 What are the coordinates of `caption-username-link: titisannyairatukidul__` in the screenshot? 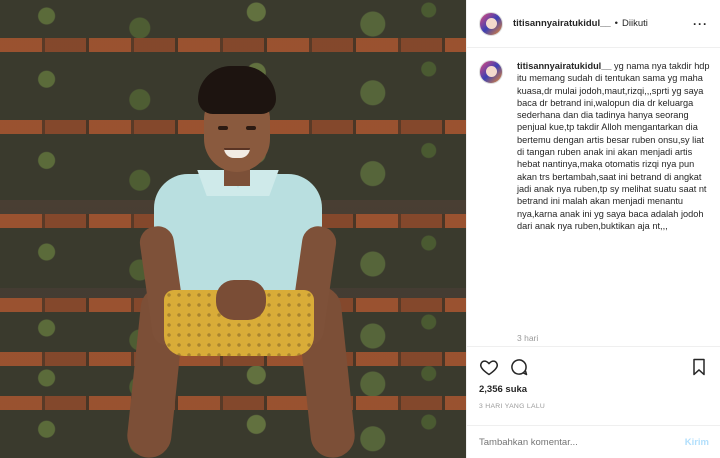 It's located at (564, 66).